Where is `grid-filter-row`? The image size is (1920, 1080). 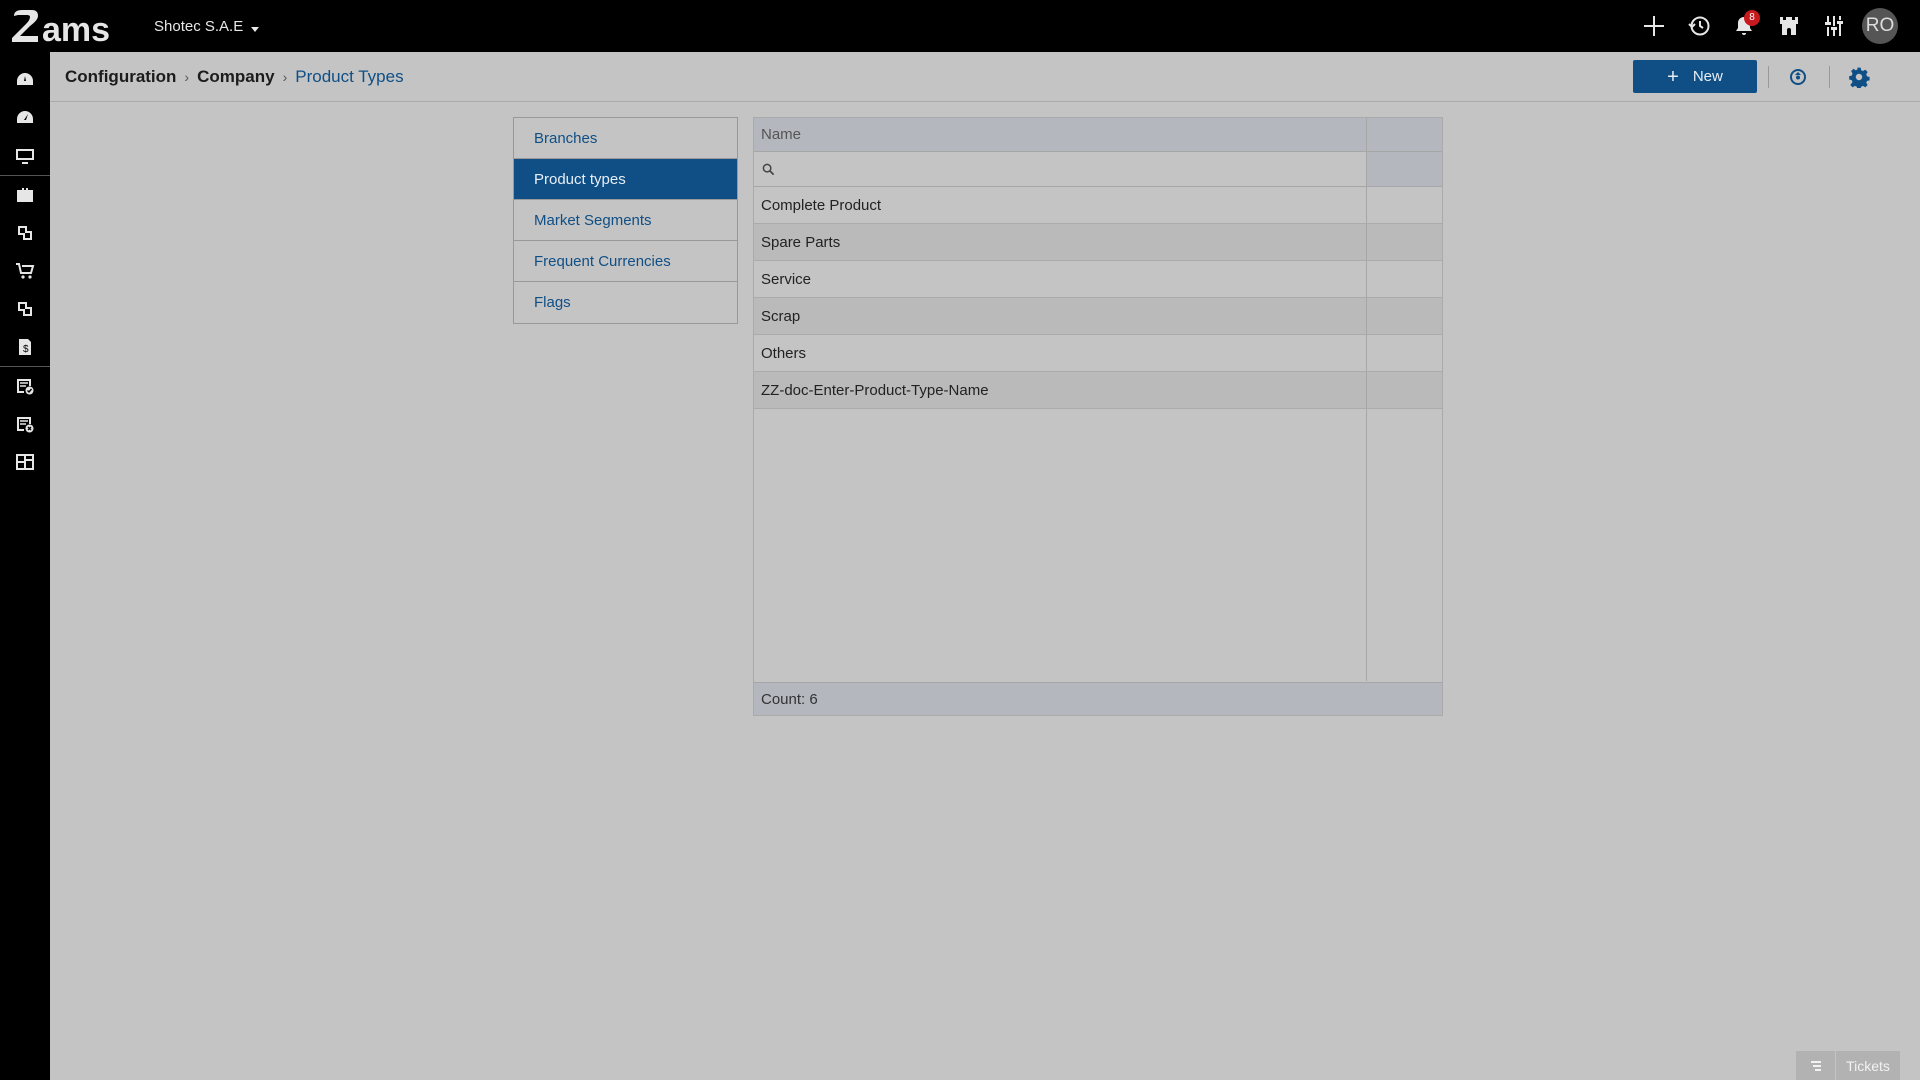 grid-filter-row is located at coordinates (1098, 169).